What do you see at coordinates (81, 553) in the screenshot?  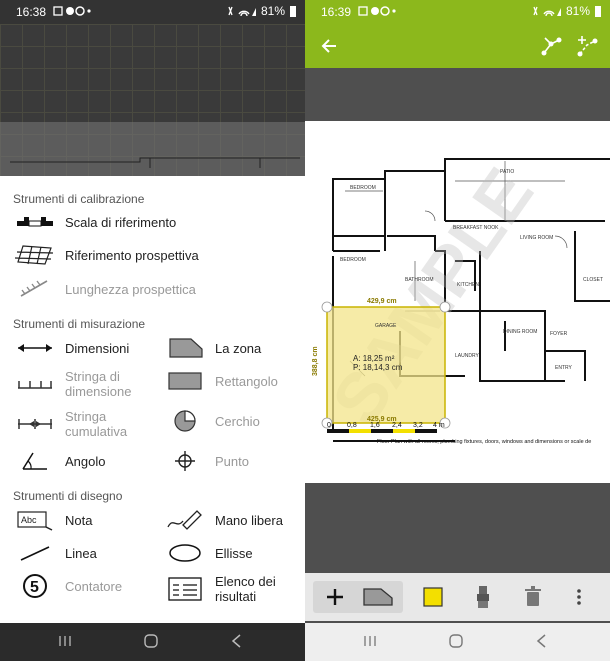 I see `tool-label: Linea` at bounding box center [81, 553].